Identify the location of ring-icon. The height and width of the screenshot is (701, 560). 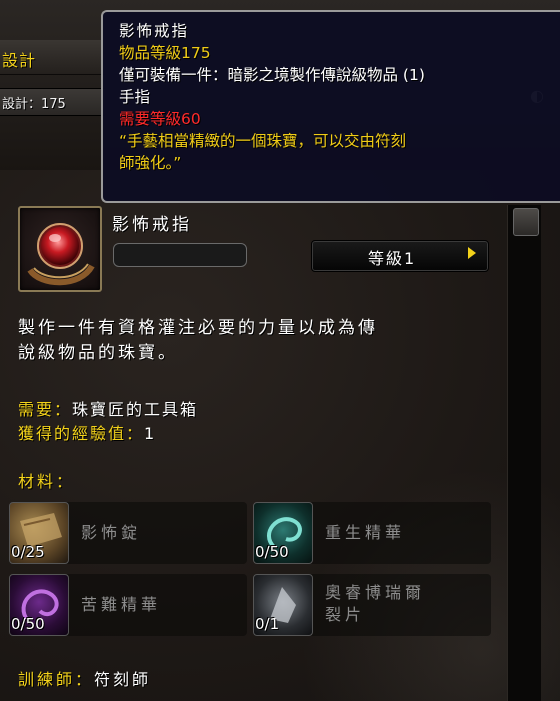
(60, 249).